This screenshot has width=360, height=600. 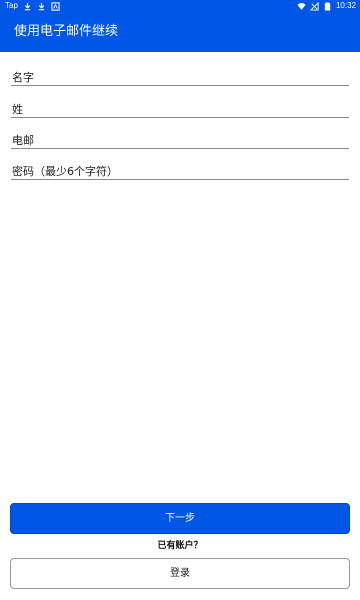 I want to click on page-title: 使用电子邮件继续, so click(x=66, y=31).